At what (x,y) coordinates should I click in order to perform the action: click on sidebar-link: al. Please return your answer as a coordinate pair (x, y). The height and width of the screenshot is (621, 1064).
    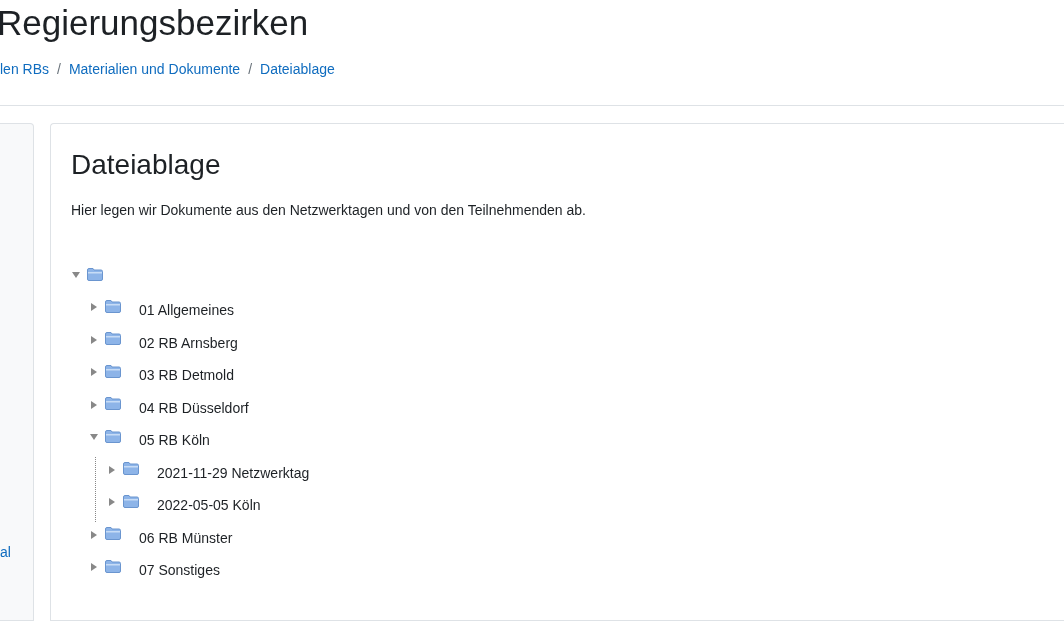
    Looking at the image, I should click on (5, 552).